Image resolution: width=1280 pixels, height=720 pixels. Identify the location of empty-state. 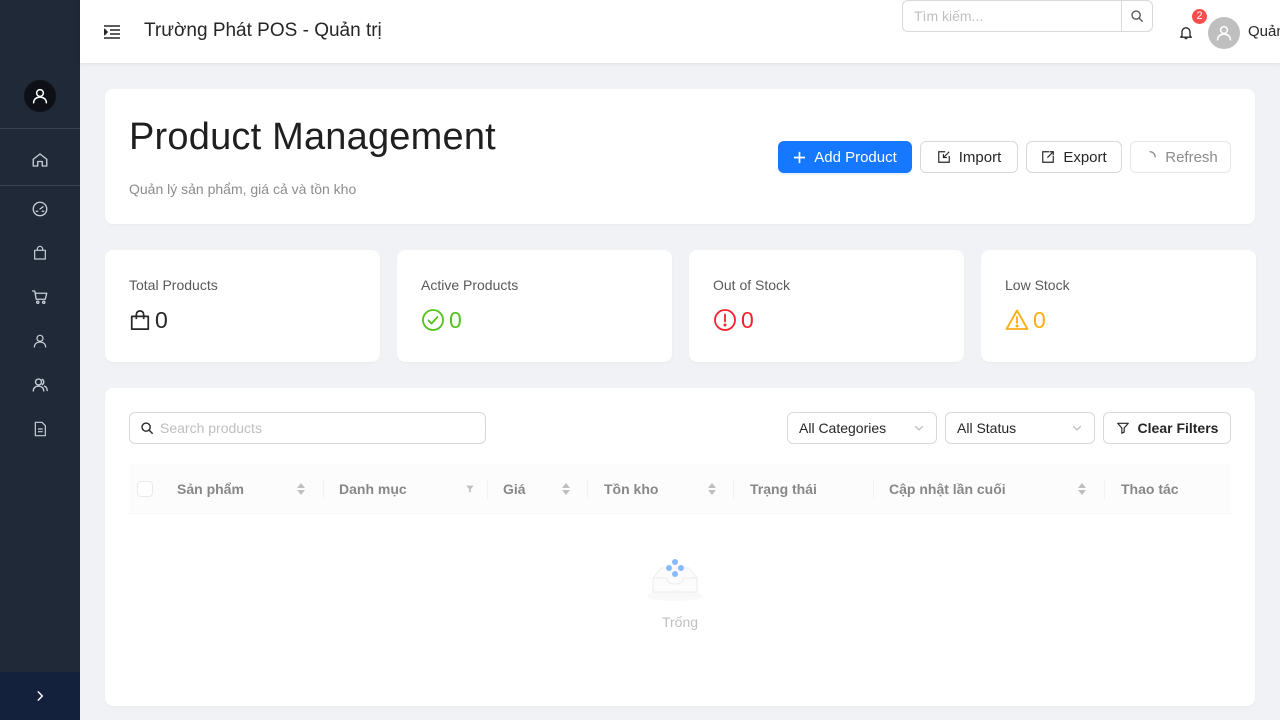
(675, 582).